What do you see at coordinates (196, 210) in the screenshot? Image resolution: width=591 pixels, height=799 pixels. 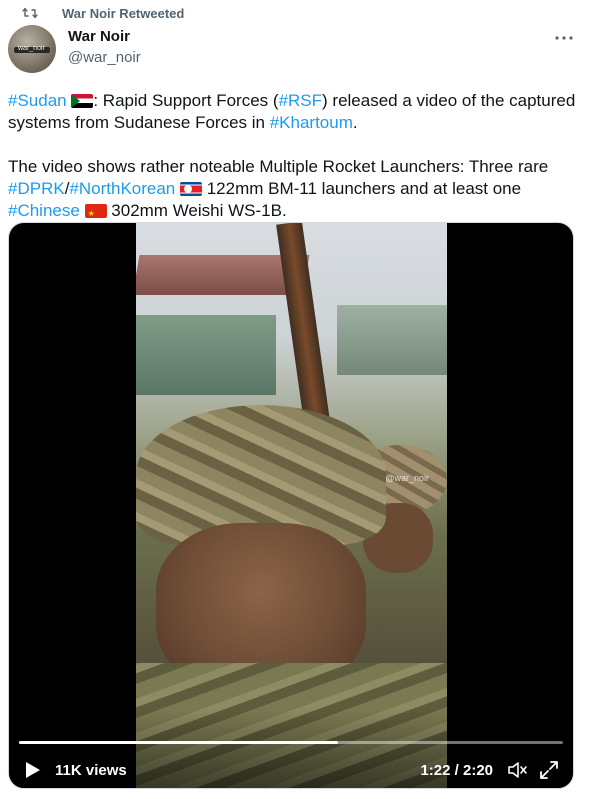 I see `tweet-text-segment: 302mm Weishi WS-1B.` at bounding box center [196, 210].